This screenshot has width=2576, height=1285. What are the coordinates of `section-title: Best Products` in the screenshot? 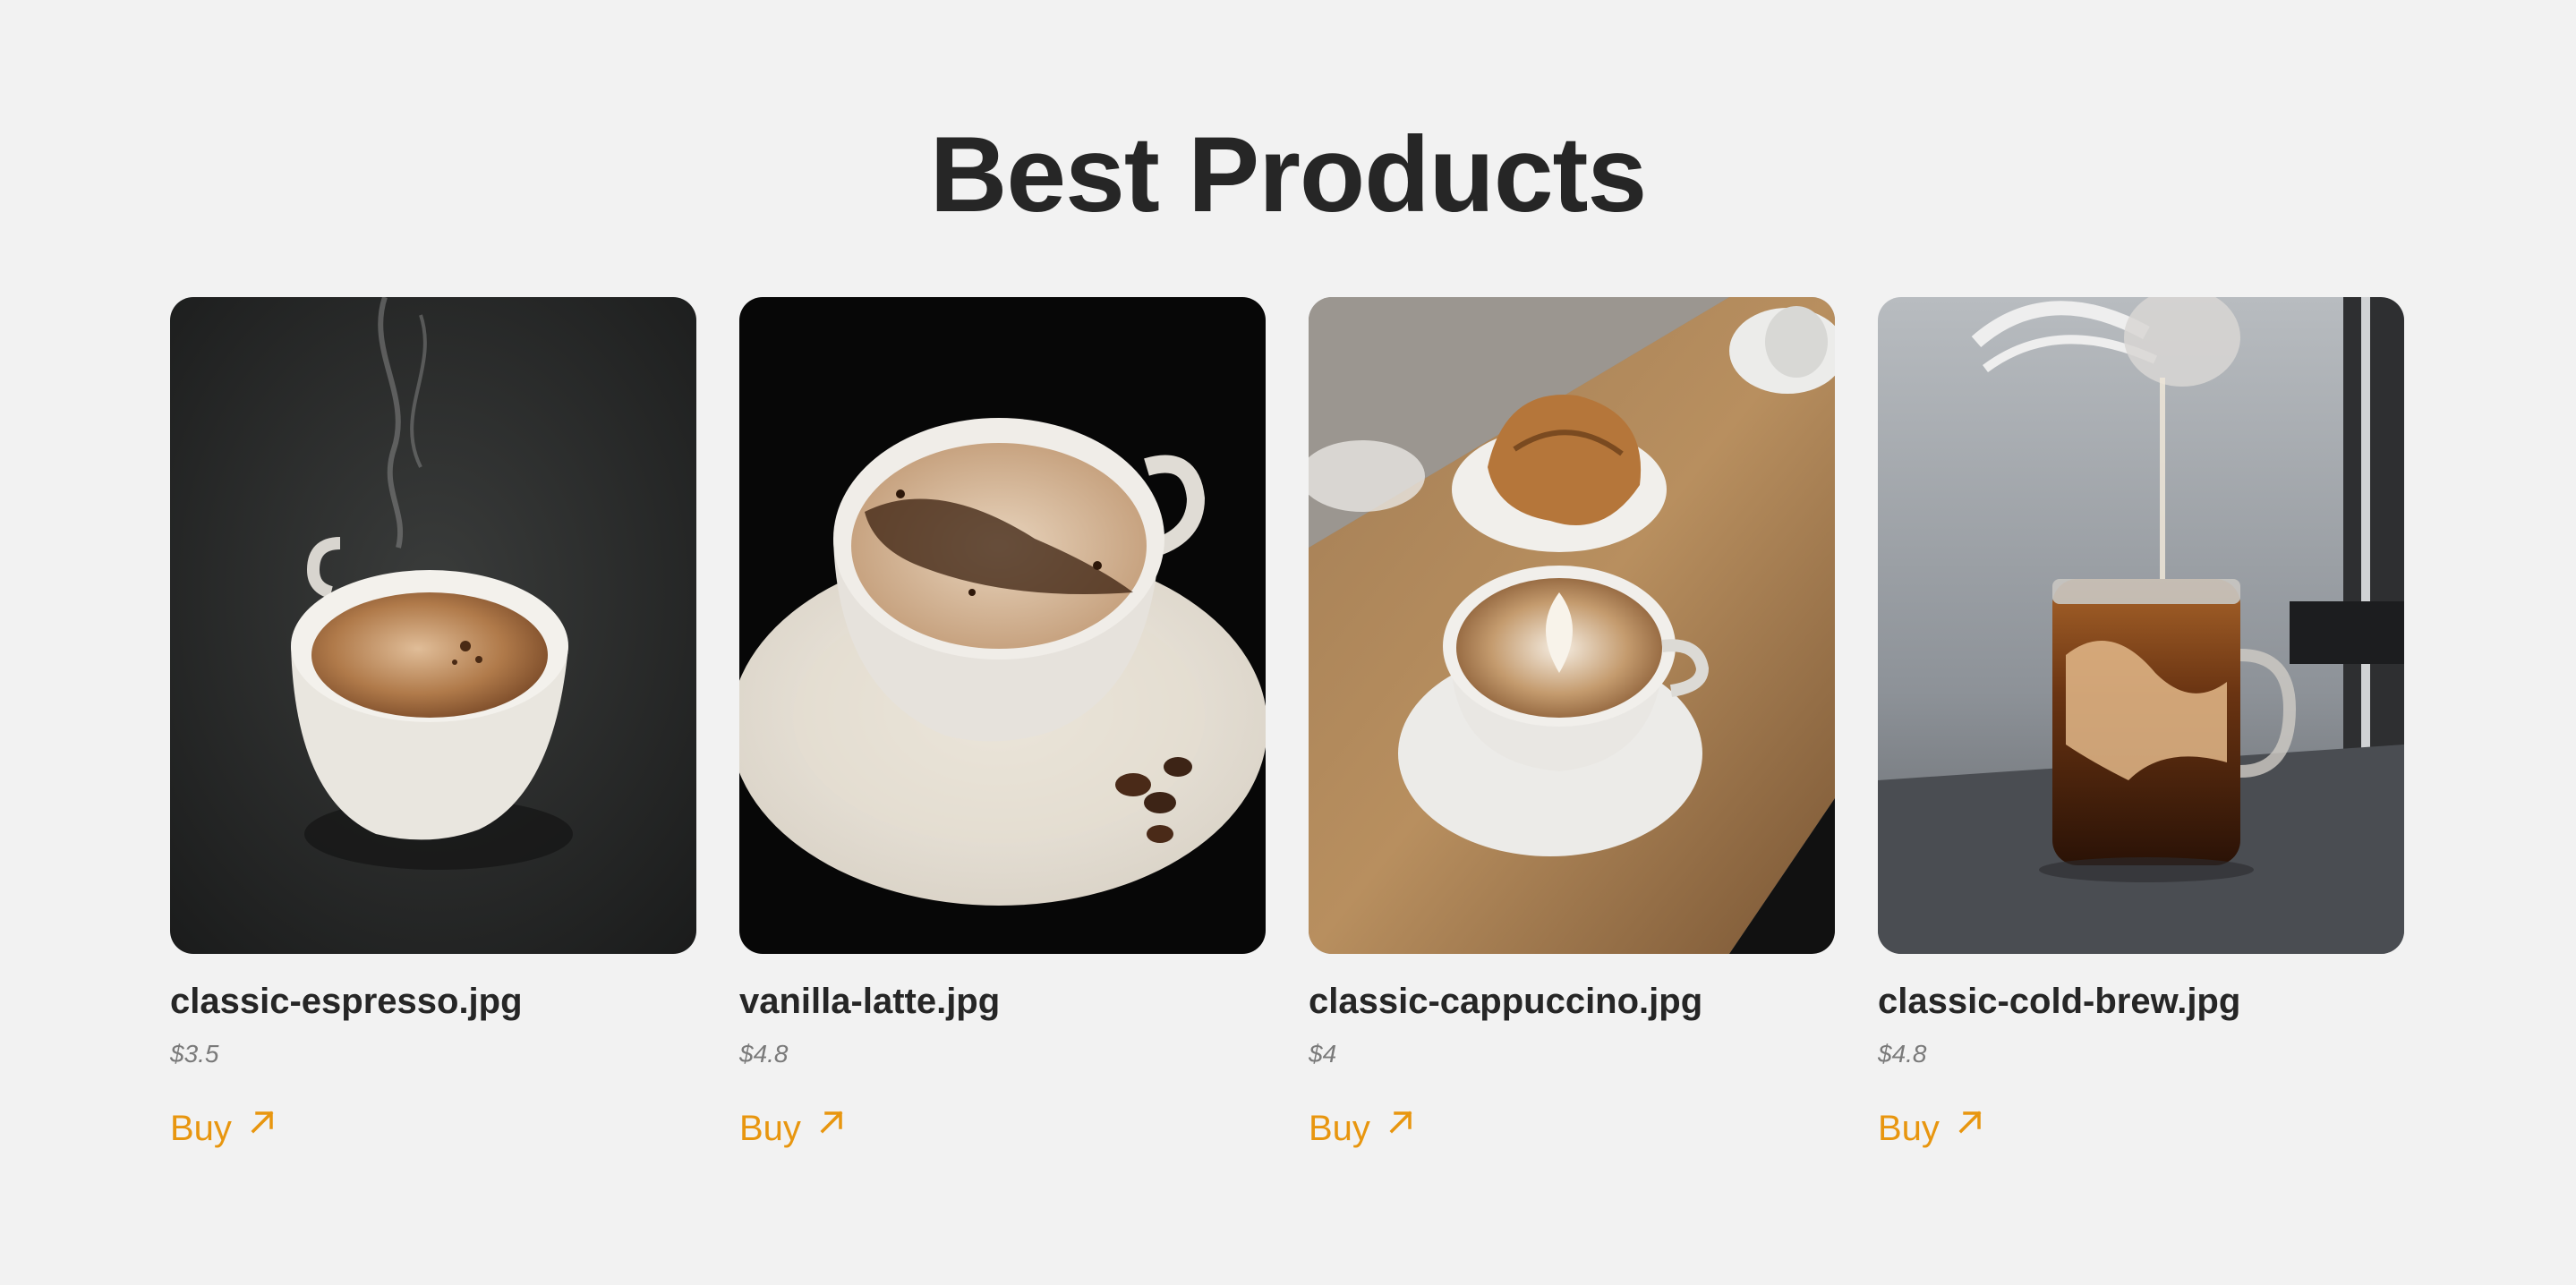 It's located at (1288, 175).